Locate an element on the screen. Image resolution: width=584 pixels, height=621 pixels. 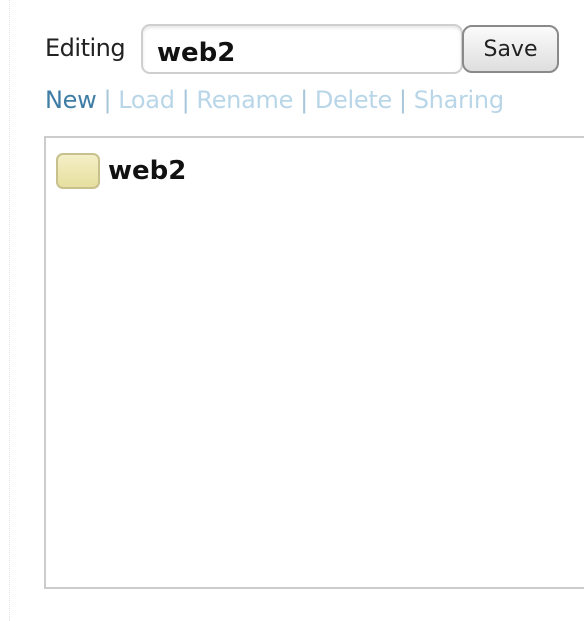
delete-link: Delete is located at coordinates (353, 100).